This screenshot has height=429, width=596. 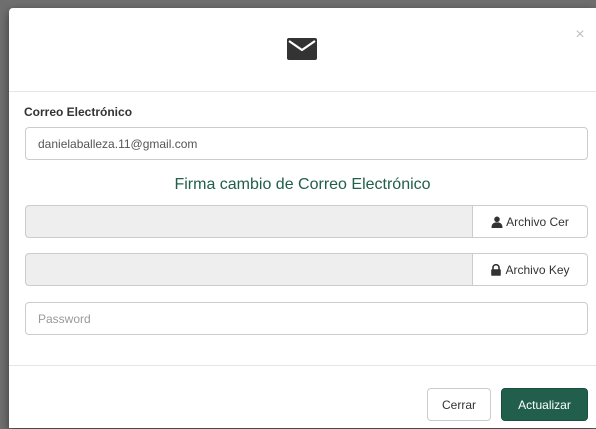 I want to click on cer-file-display, so click(x=248, y=221).